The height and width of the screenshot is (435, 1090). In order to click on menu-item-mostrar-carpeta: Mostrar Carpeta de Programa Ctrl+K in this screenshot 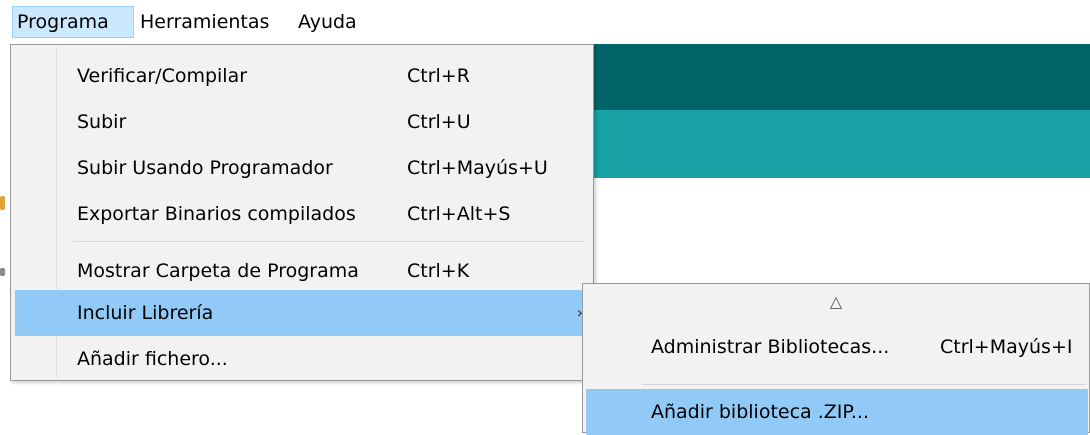, I will do `click(302, 271)`.